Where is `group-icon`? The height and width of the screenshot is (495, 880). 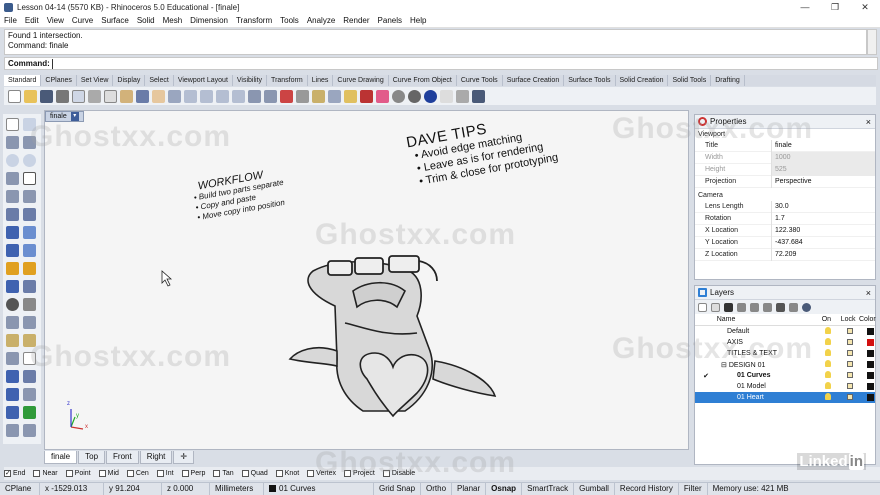
group-icon is located at coordinates (29, 376).